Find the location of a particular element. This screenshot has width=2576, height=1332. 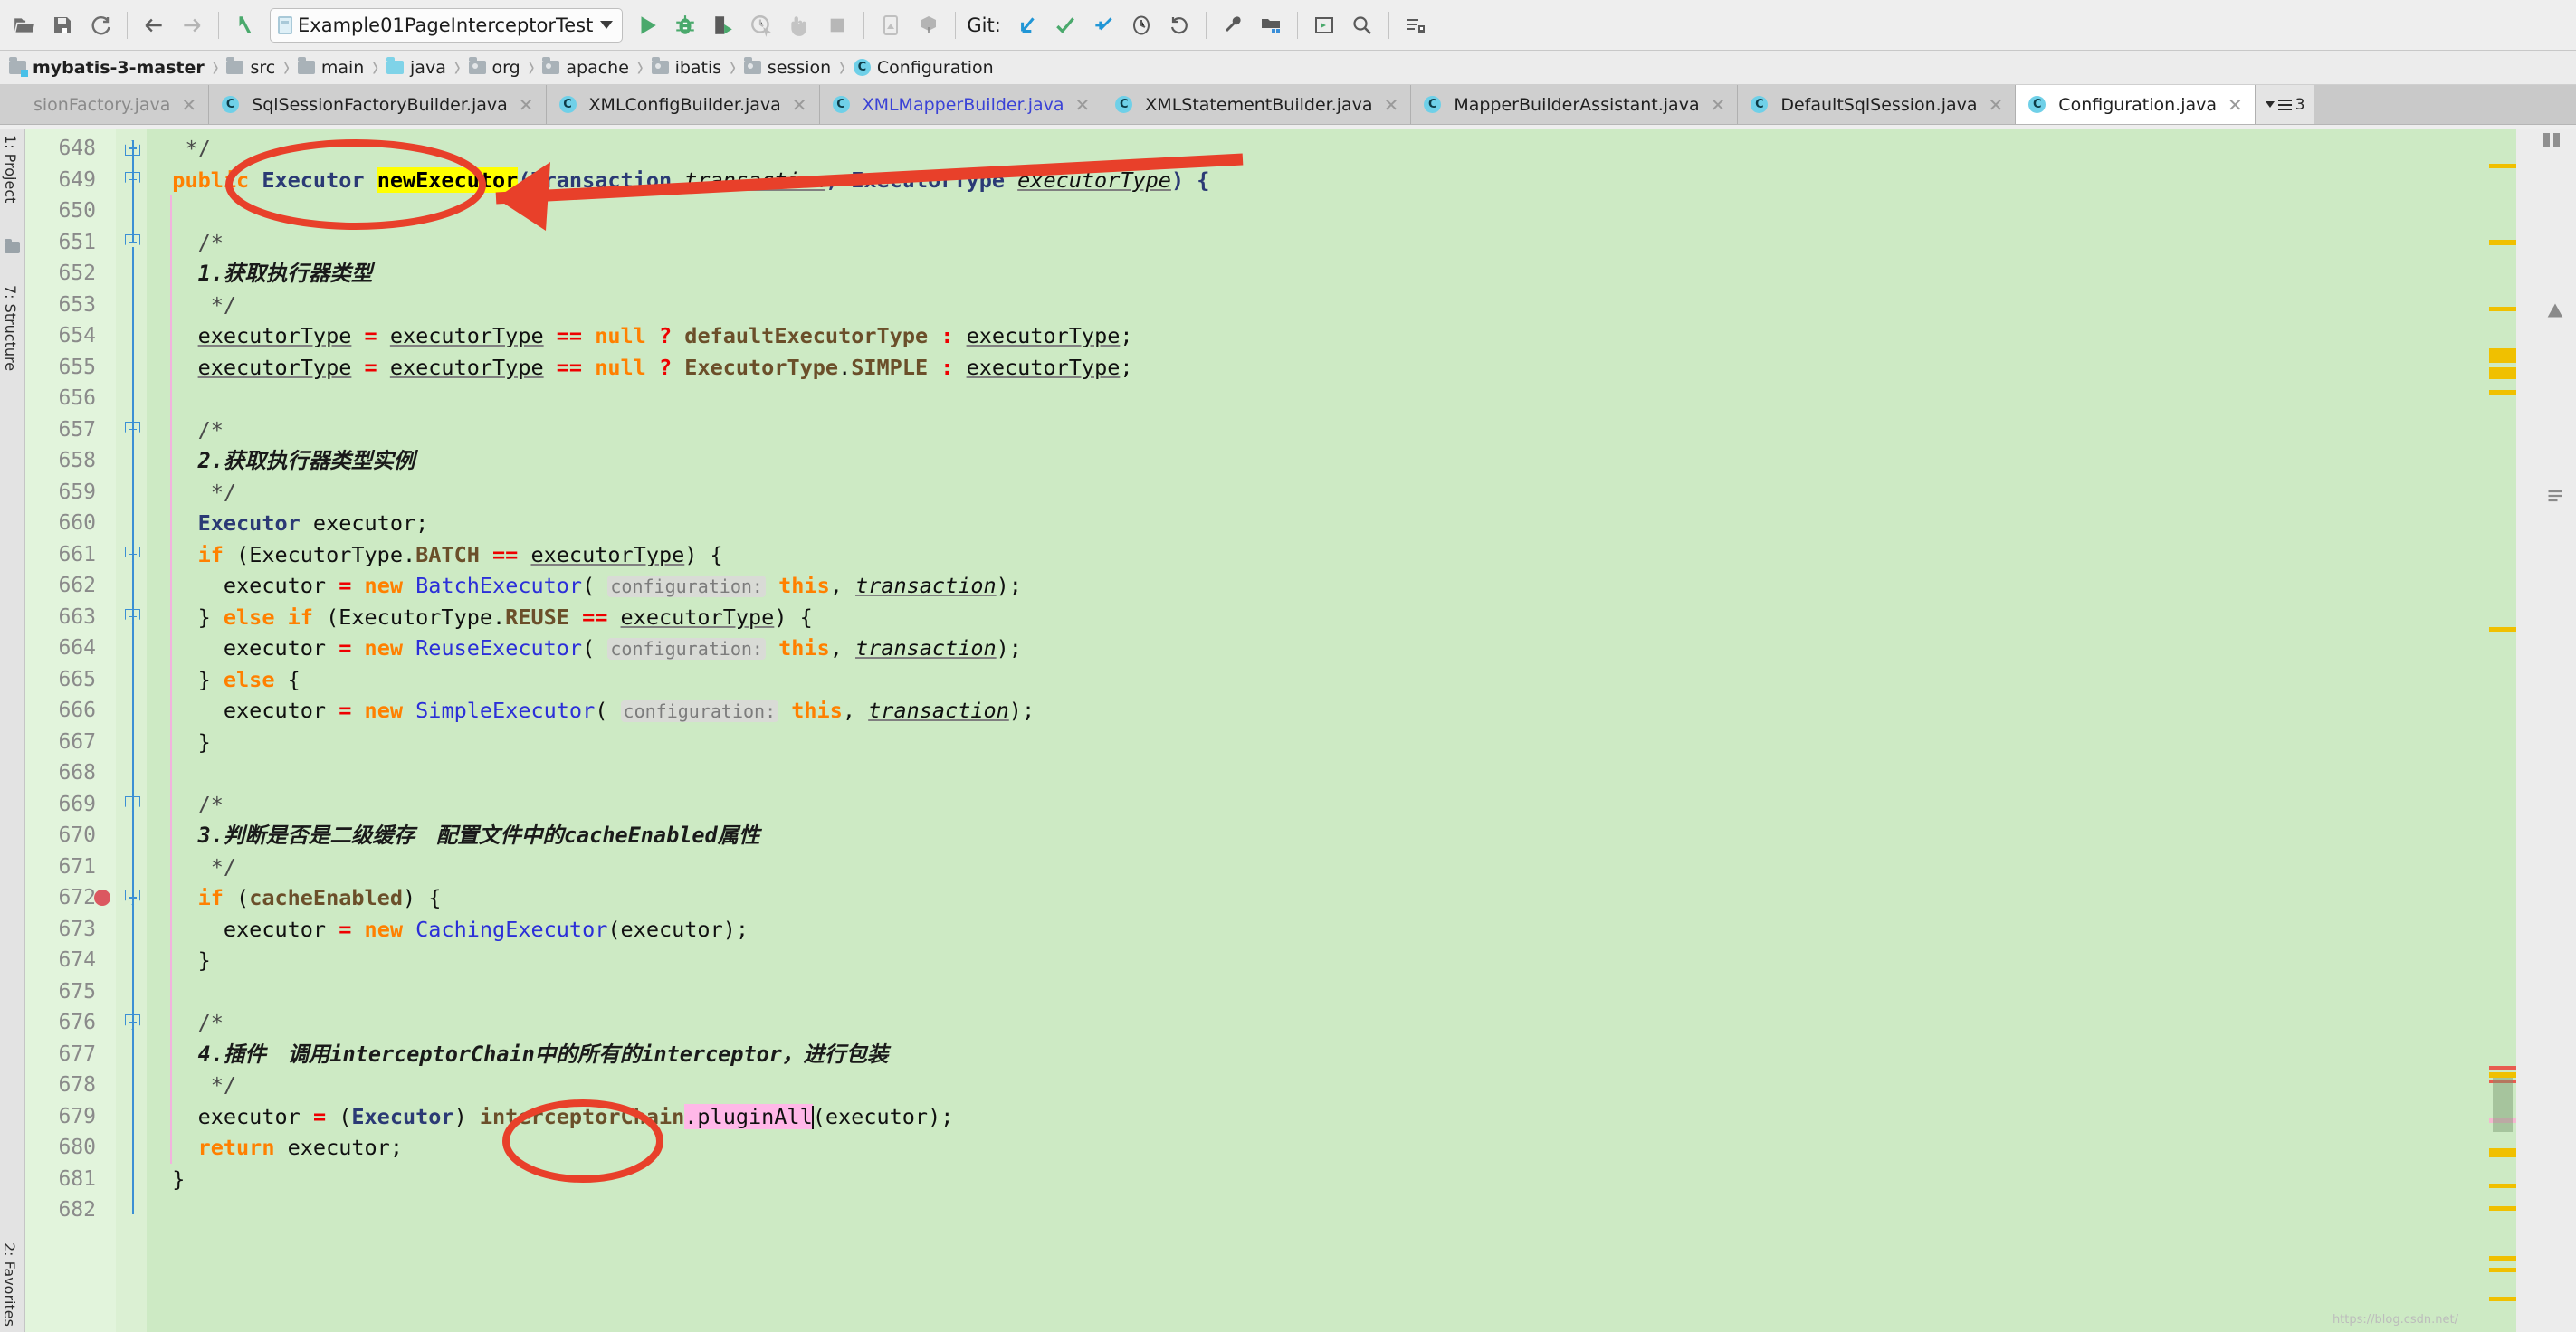

breadcrumb-item-mybatis-3-master: mybatis-3-master is located at coordinates (107, 67).